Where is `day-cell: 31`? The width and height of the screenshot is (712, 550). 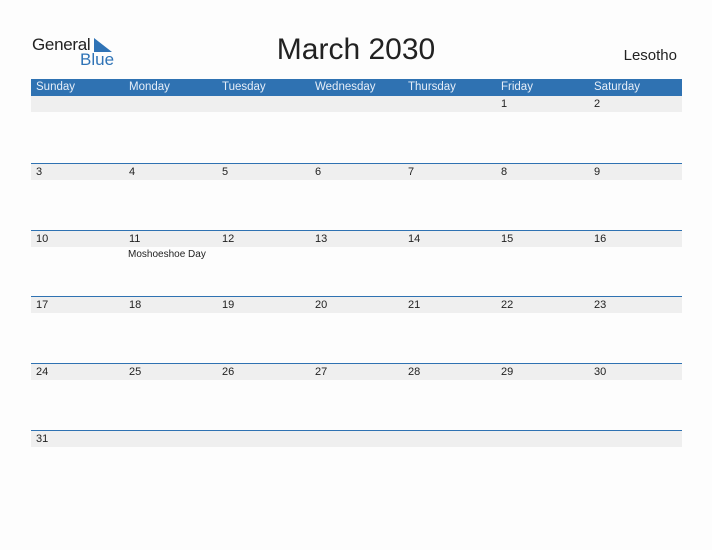 day-cell: 31 is located at coordinates (77, 464).